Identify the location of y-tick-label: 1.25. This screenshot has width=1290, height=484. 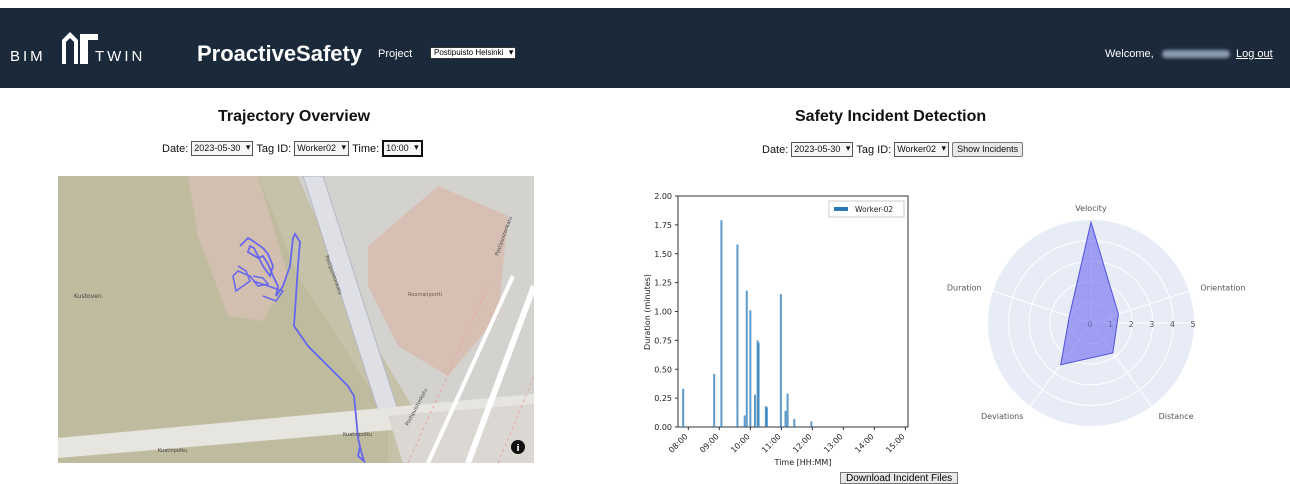
(663, 283).